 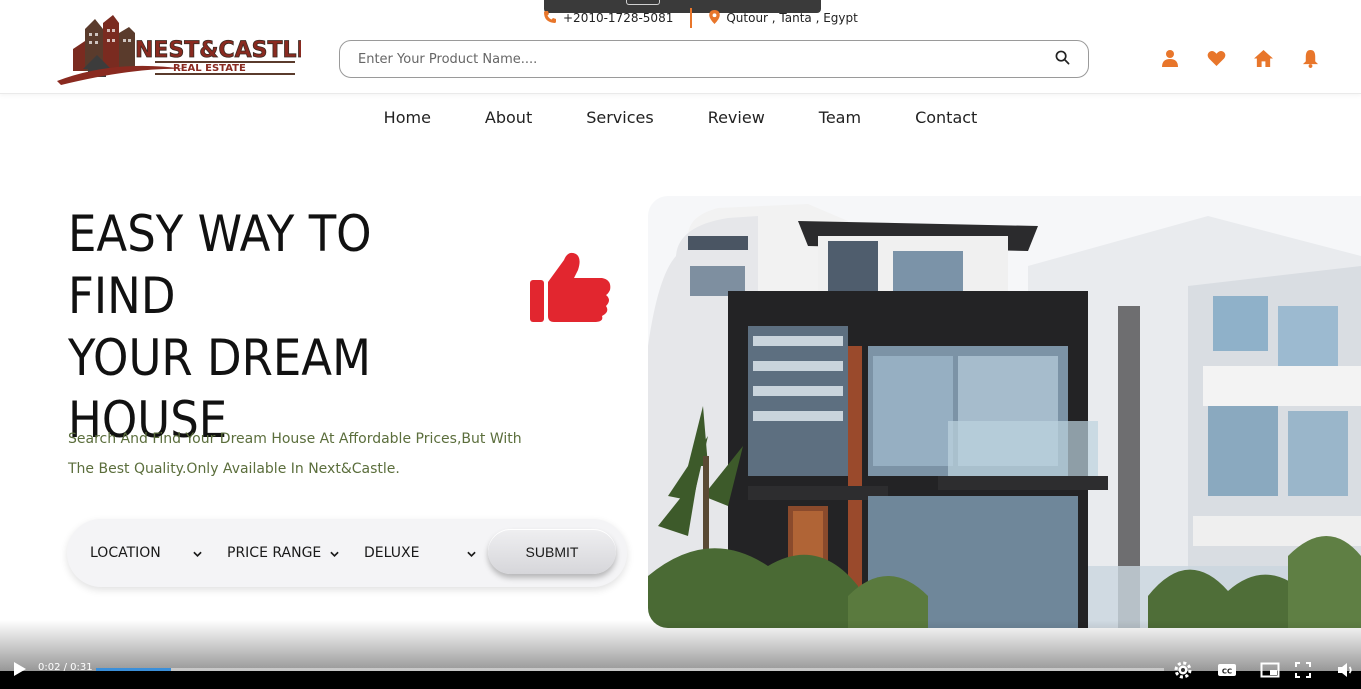 What do you see at coordinates (680, 680) in the screenshot?
I see `video-controls-bar` at bounding box center [680, 680].